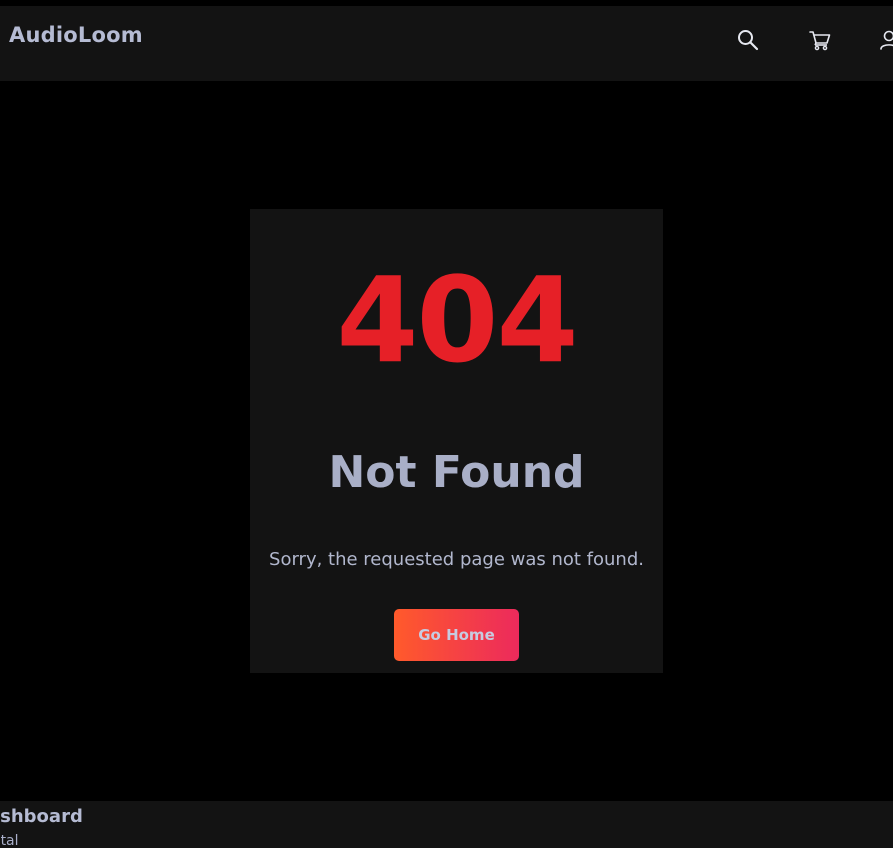  What do you see at coordinates (446, 824) in the screenshot?
I see `dashboard-panel: ashboard otal` at bounding box center [446, 824].